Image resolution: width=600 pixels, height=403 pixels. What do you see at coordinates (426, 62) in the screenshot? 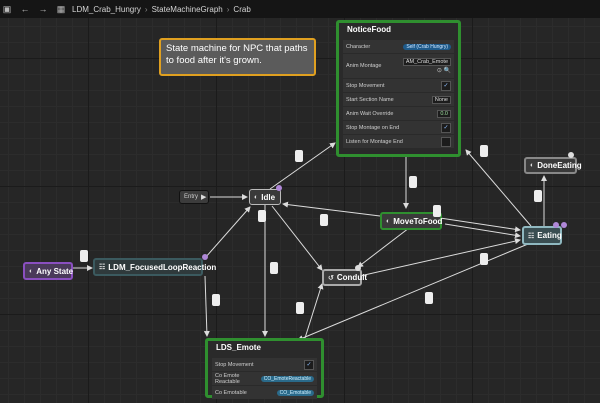
I see `anim-montage-select: AM_Crab_Emote` at bounding box center [426, 62].